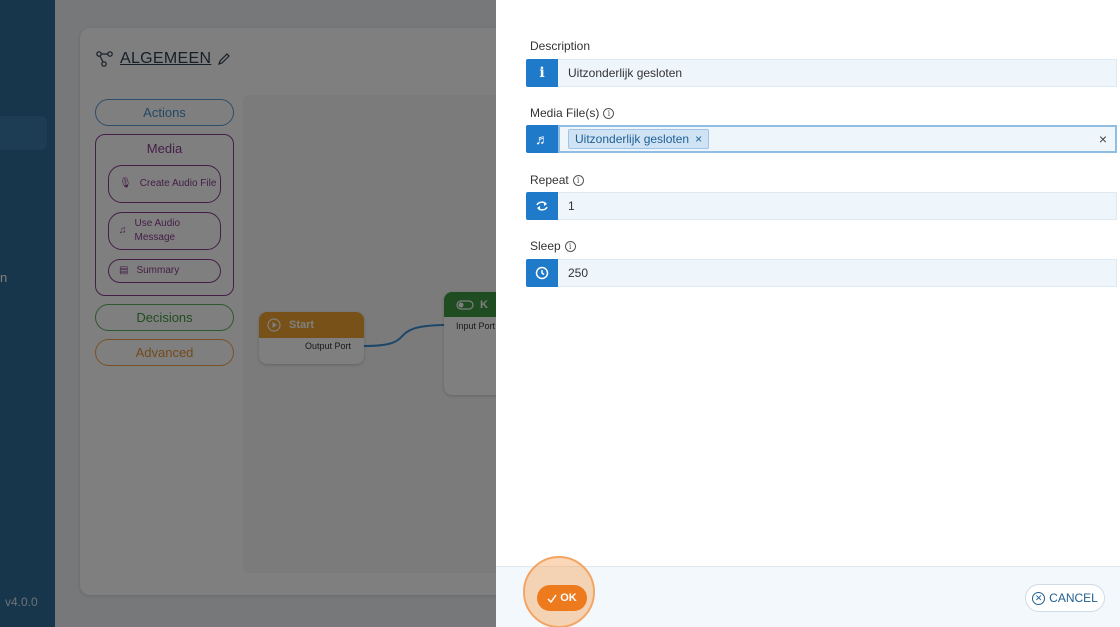 The image size is (1120, 627). What do you see at coordinates (552, 598) in the screenshot?
I see `check-icon` at bounding box center [552, 598].